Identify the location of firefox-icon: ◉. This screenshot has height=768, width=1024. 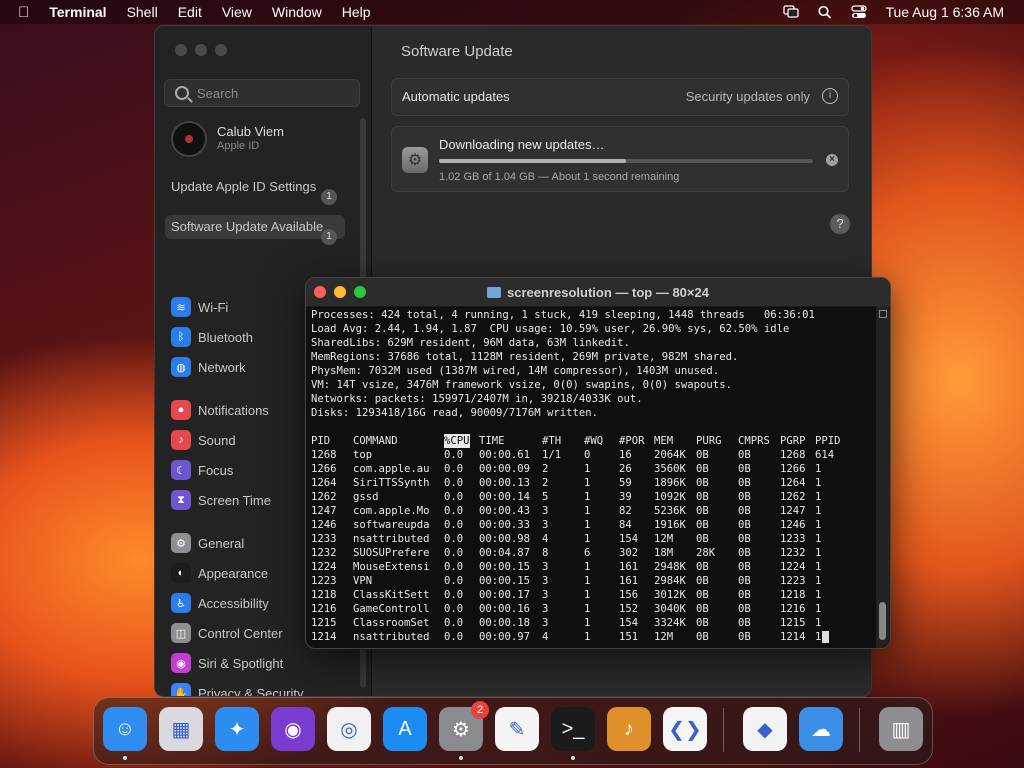
(293, 729).